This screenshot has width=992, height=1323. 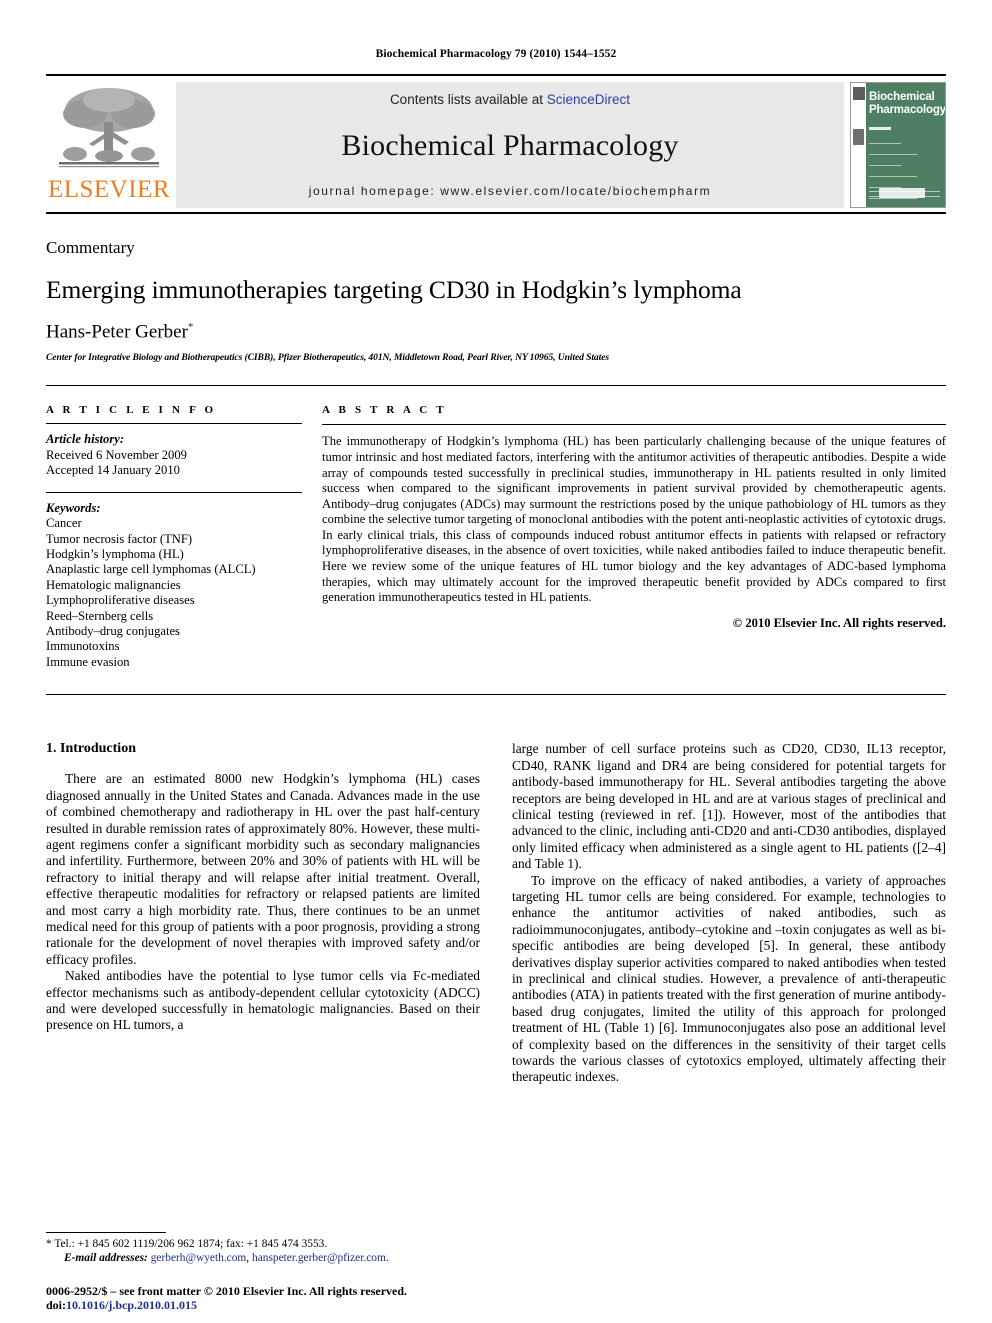 I want to click on keywords-rule, so click(x=174, y=492).